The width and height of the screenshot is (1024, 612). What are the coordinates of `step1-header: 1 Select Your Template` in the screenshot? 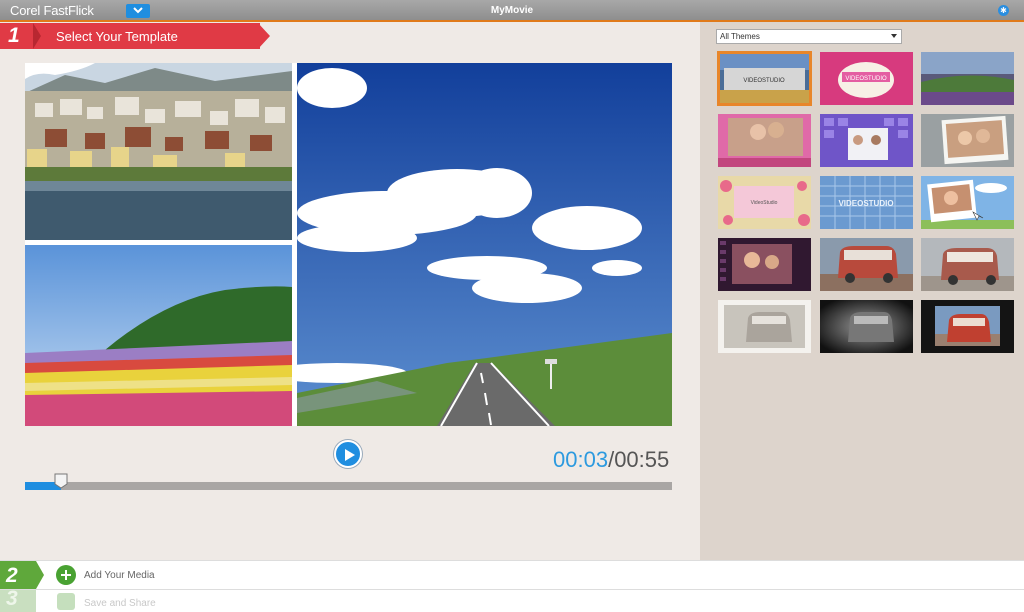 It's located at (135, 36).